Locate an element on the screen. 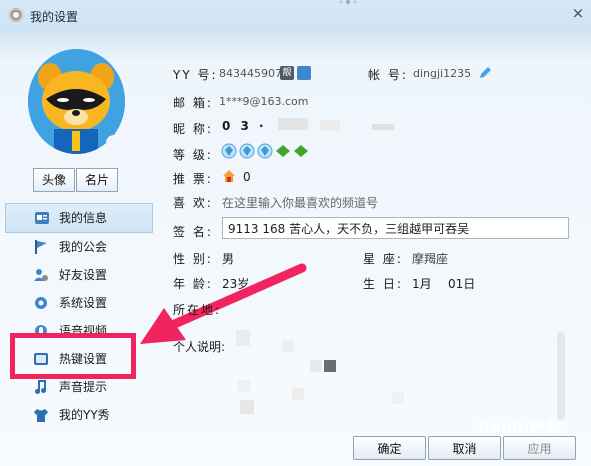 This screenshot has height=466, width=591. shirt-icon is located at coordinates (41, 415).